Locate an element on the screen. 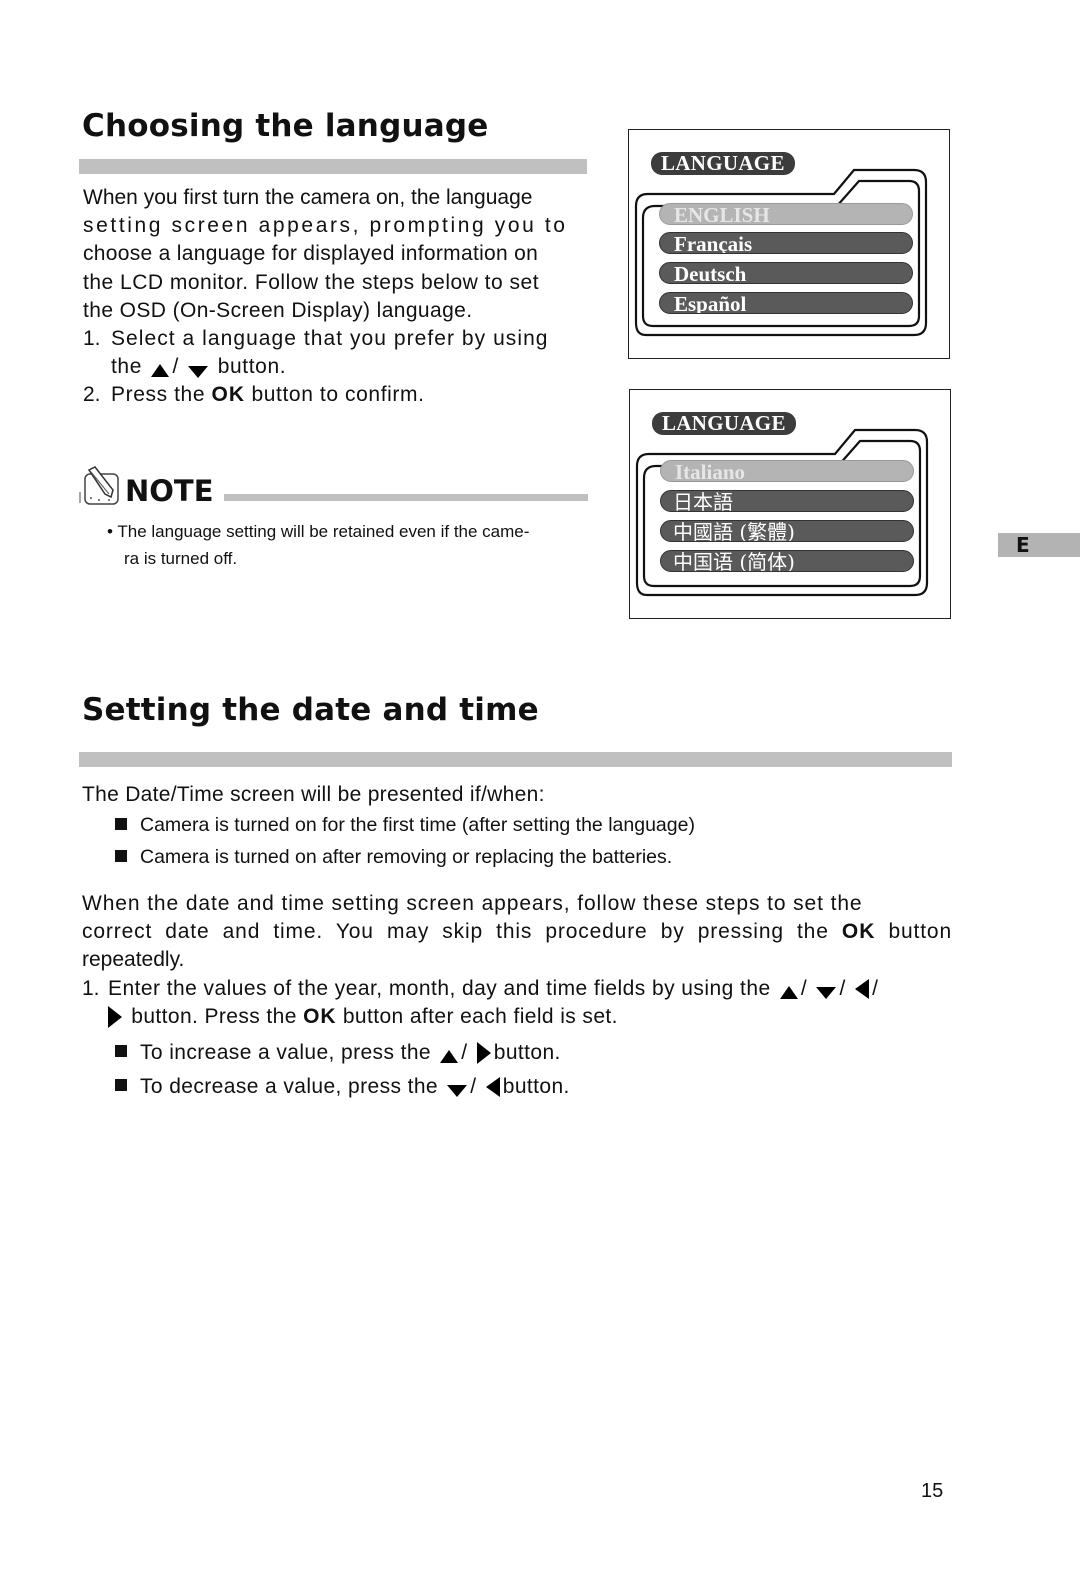  lcd-language-screen-2: LANGUAGE Italiano 日本語 中國語 (繁體) 中国语 (简体) is located at coordinates (790, 504).